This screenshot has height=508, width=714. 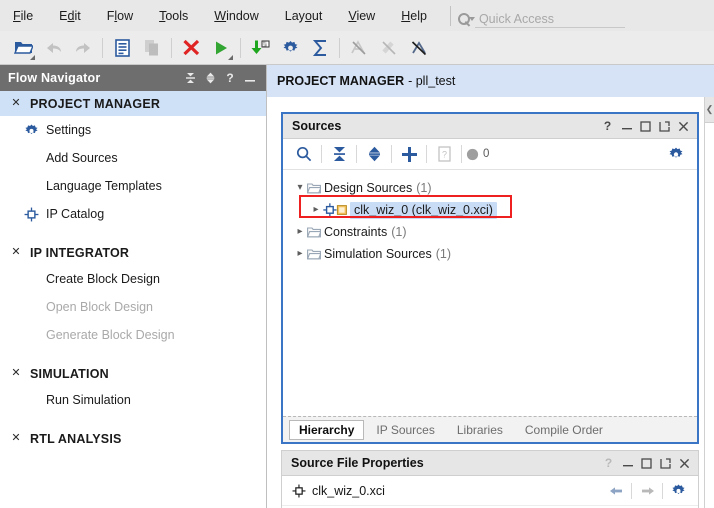 What do you see at coordinates (69, 373) in the screenshot?
I see `sidebar-section-label: SIMULATION` at bounding box center [69, 373].